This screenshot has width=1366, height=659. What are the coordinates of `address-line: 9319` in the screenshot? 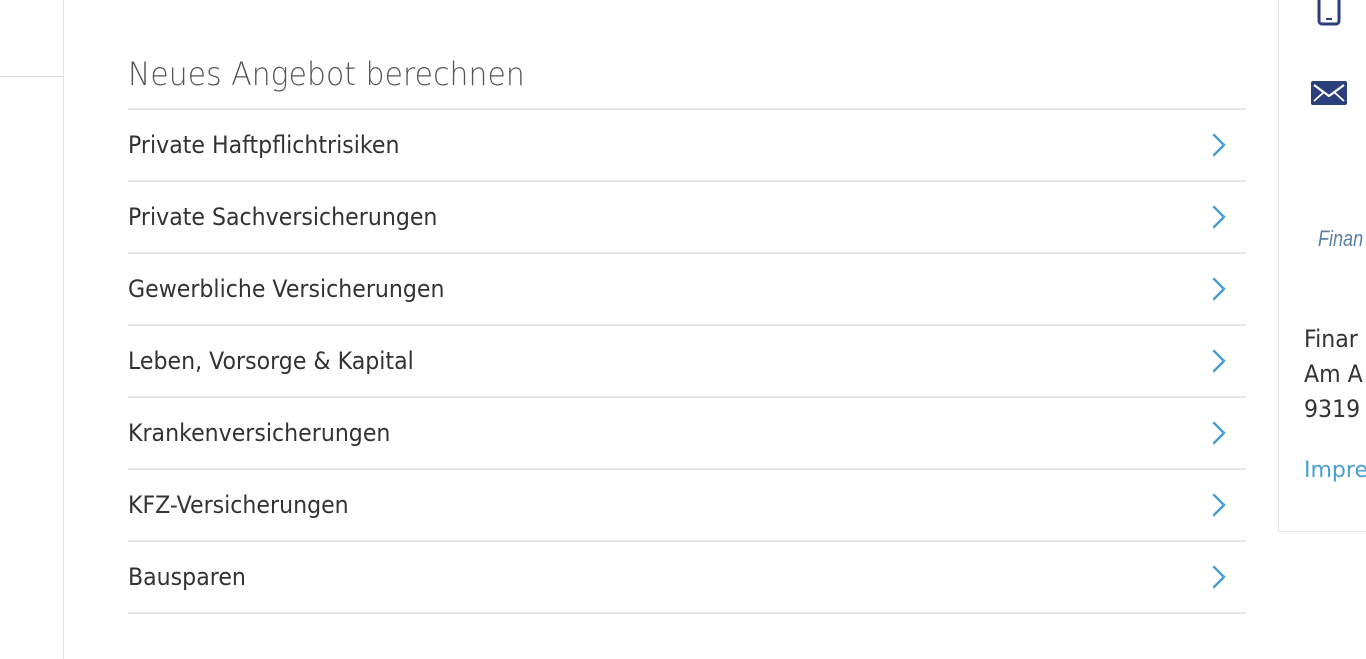 It's located at (1332, 409).